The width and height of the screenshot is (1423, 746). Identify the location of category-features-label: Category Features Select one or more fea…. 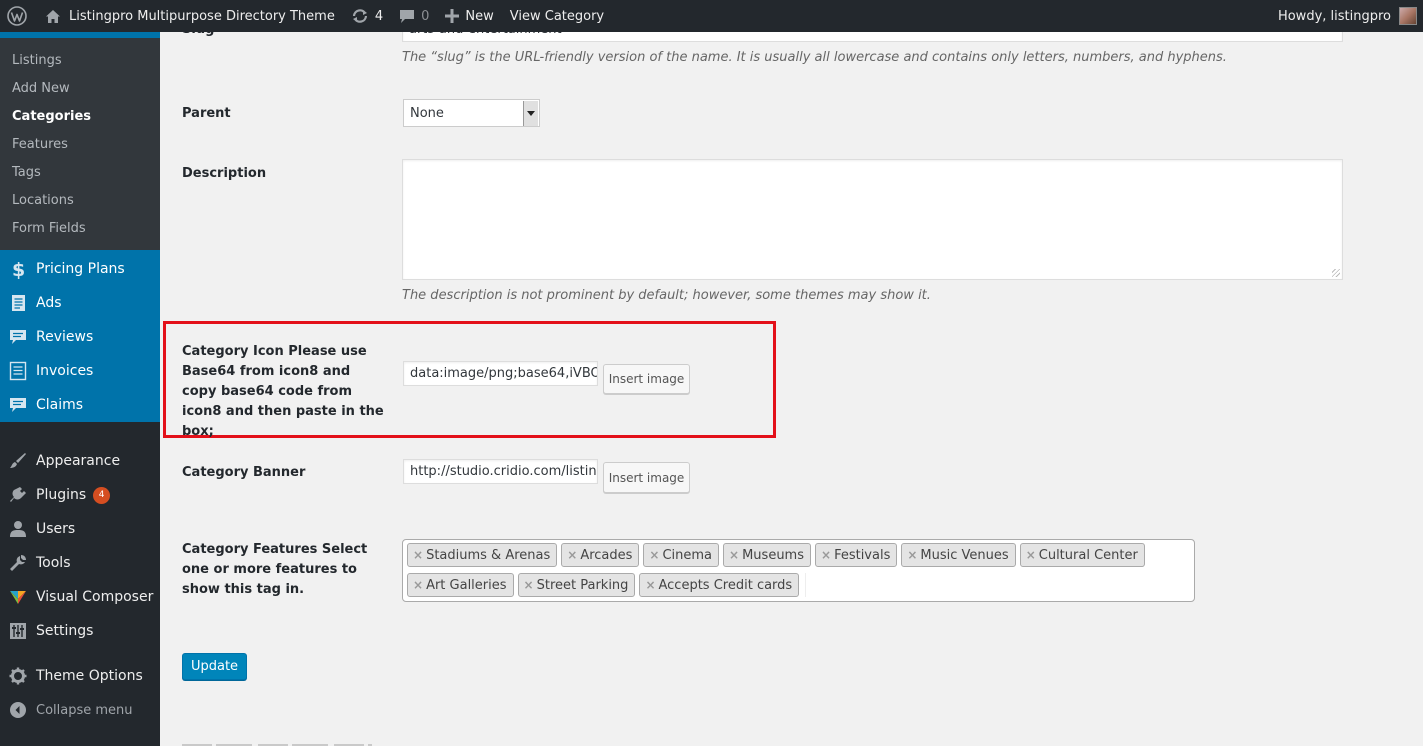
(275, 569).